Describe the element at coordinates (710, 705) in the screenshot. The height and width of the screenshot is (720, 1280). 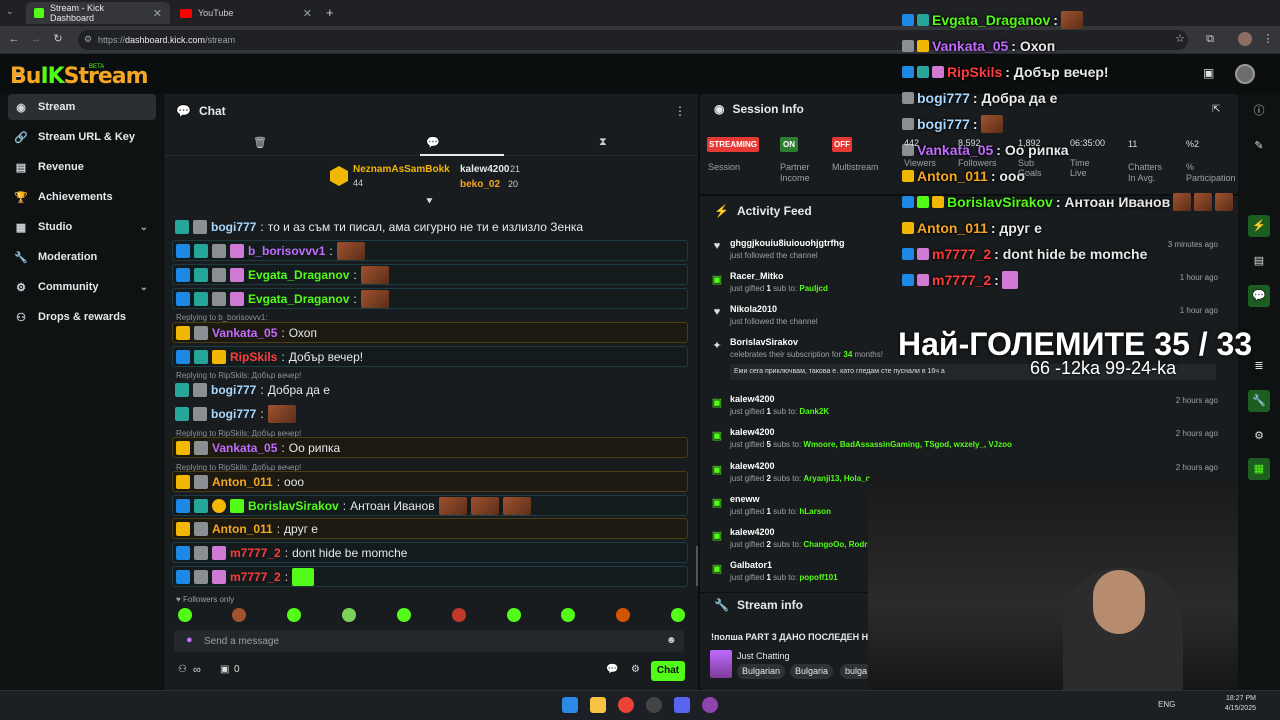
I see `app-icon` at that location.